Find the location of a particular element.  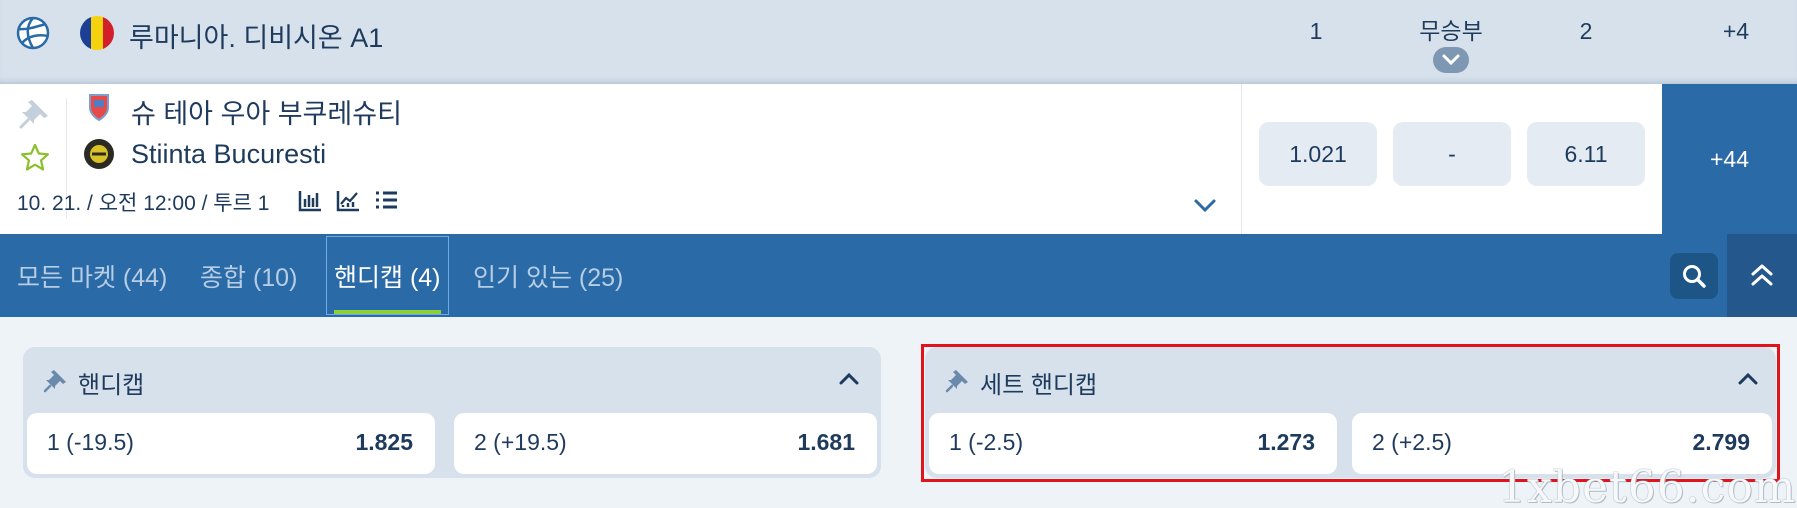

tab-handicap: 핸디캡 (4) is located at coordinates (387, 275).